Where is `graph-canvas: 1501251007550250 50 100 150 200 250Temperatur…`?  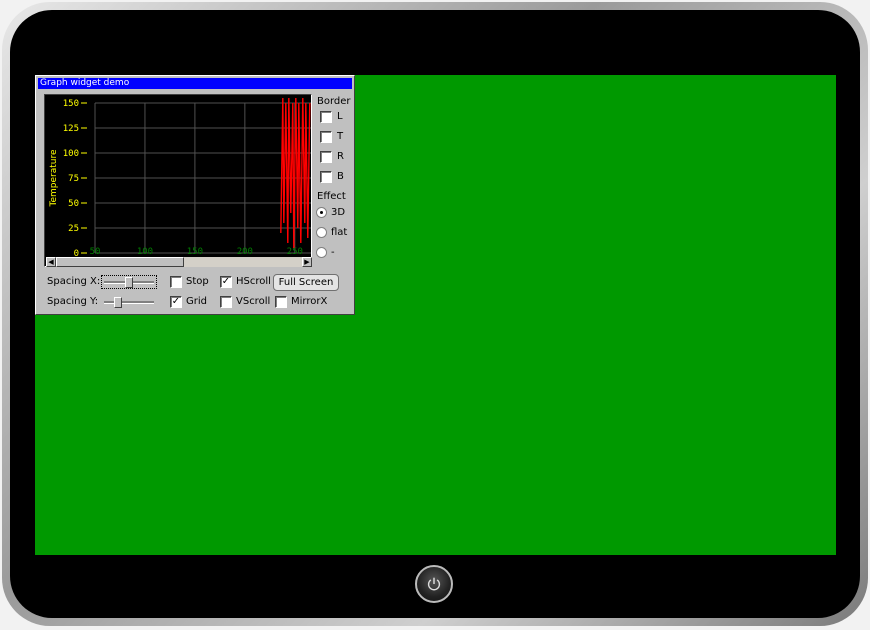
graph-canvas: 1501251007550250 50 100 150 200 250Temperatur… is located at coordinates (180, 176).